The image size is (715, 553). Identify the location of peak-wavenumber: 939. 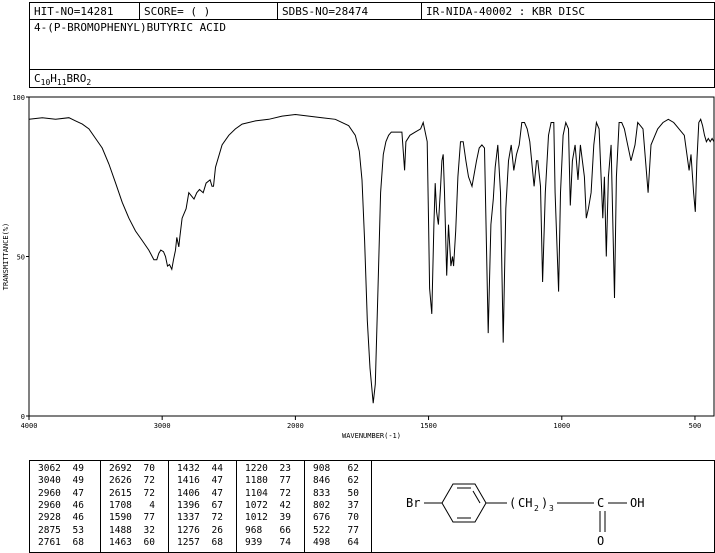
(254, 542).